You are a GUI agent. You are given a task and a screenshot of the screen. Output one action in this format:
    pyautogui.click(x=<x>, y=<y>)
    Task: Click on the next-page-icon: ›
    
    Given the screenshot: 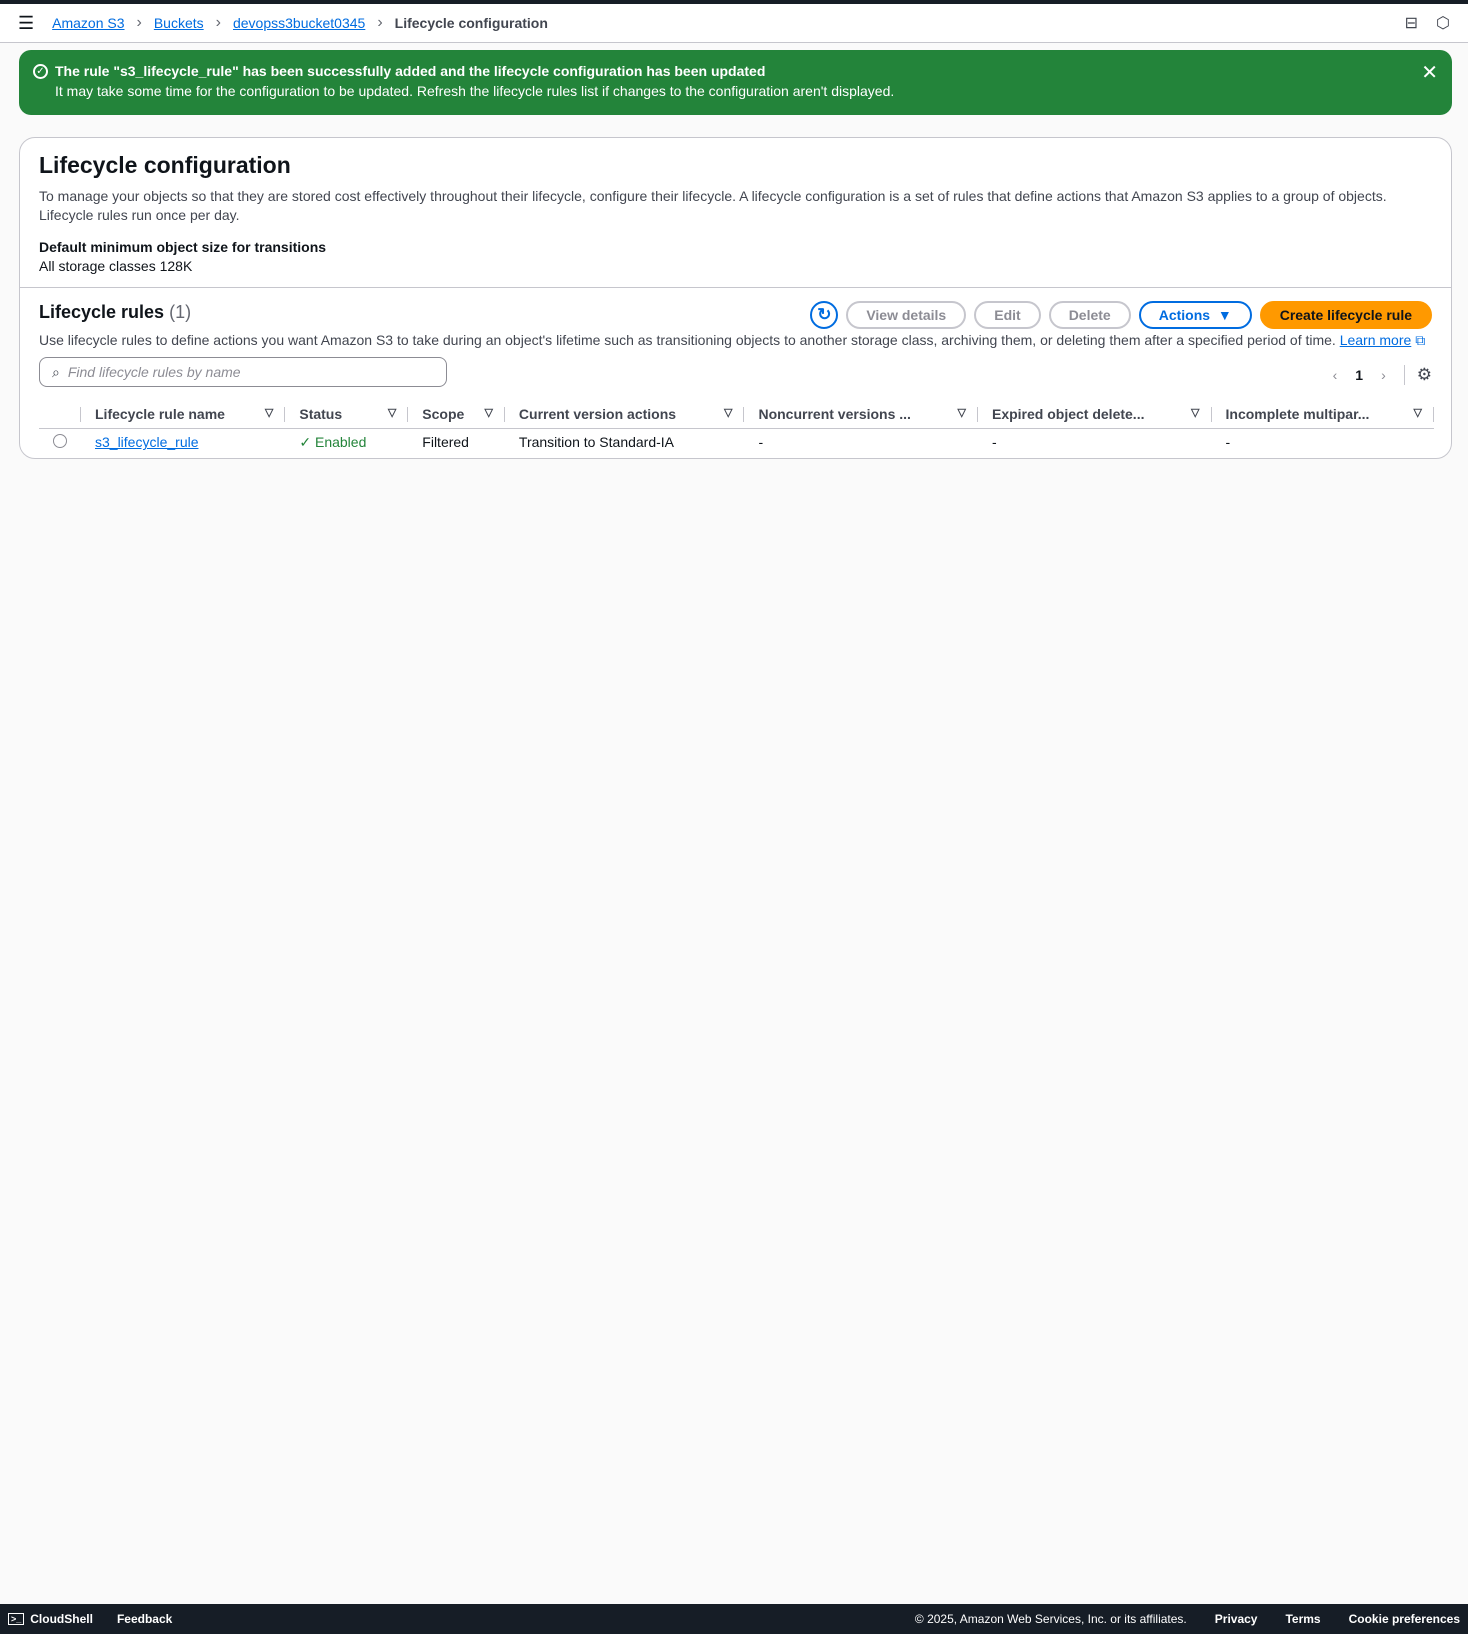 What is the action you would take?
    pyautogui.click(x=1383, y=375)
    